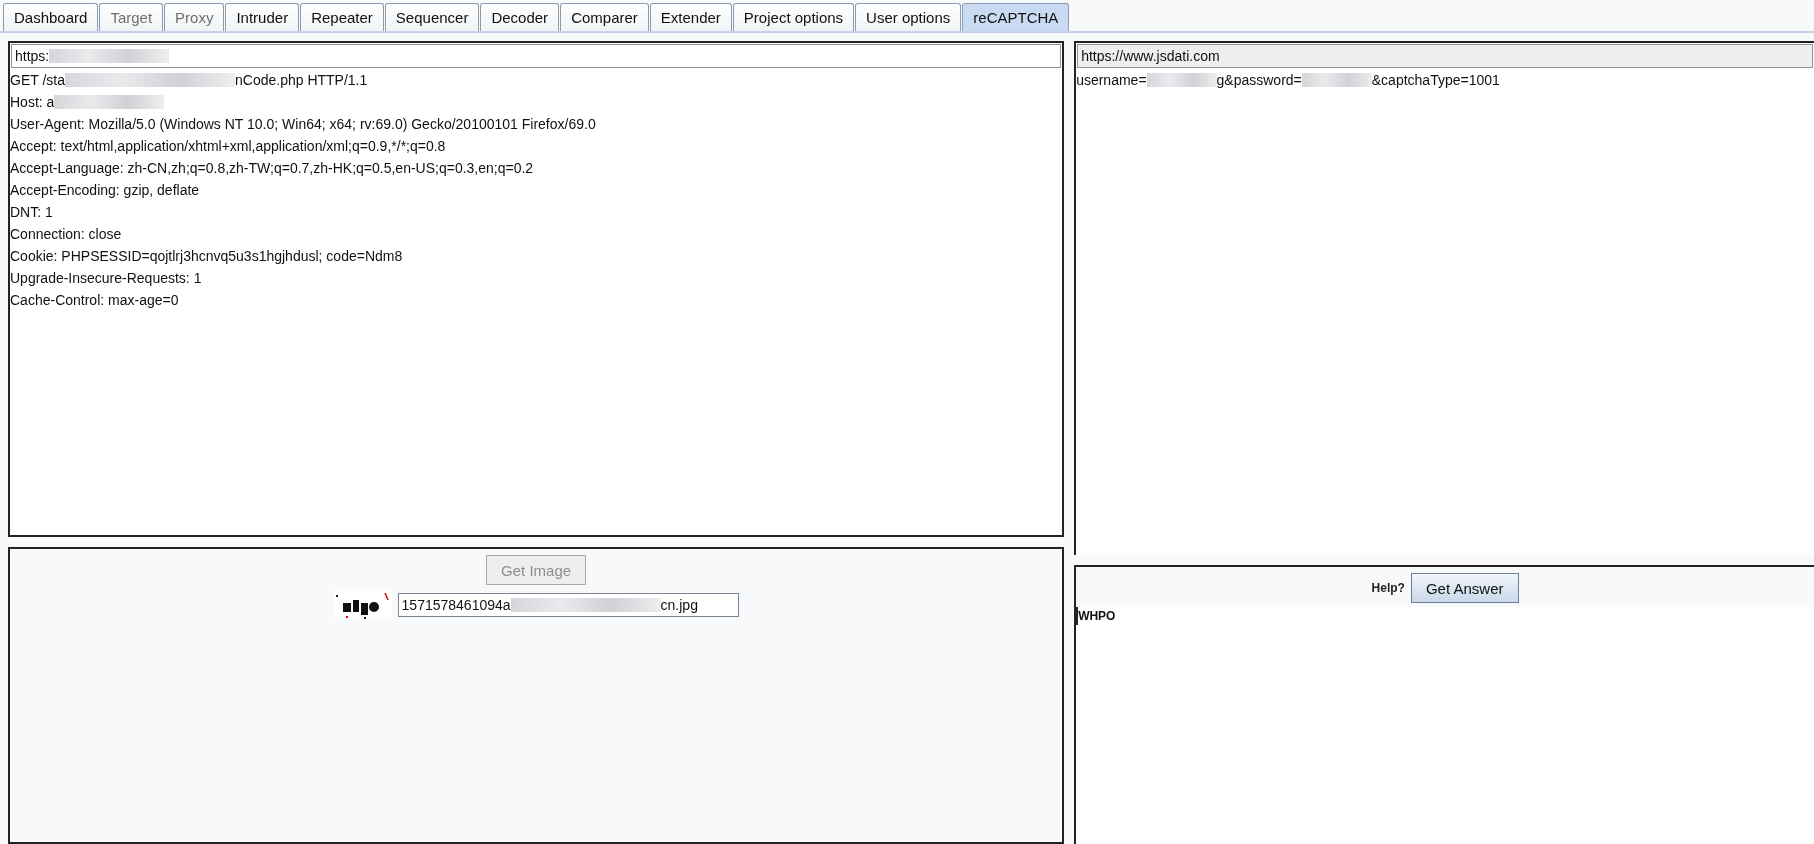 The height and width of the screenshot is (844, 1814). What do you see at coordinates (37, 80) in the screenshot?
I see `header-line: GET /sta` at bounding box center [37, 80].